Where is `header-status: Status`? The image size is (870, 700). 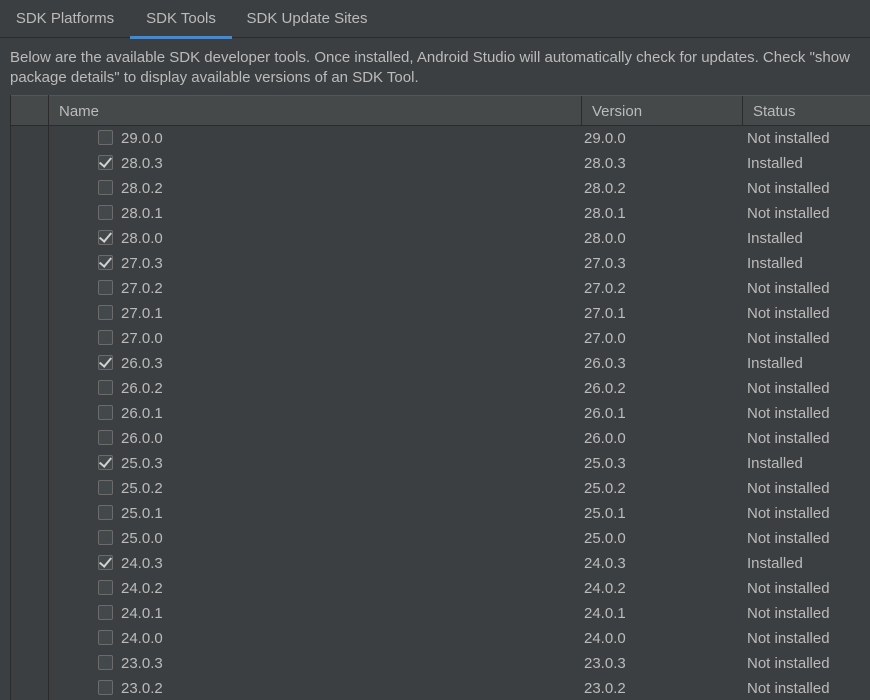 header-status: Status is located at coordinates (806, 111).